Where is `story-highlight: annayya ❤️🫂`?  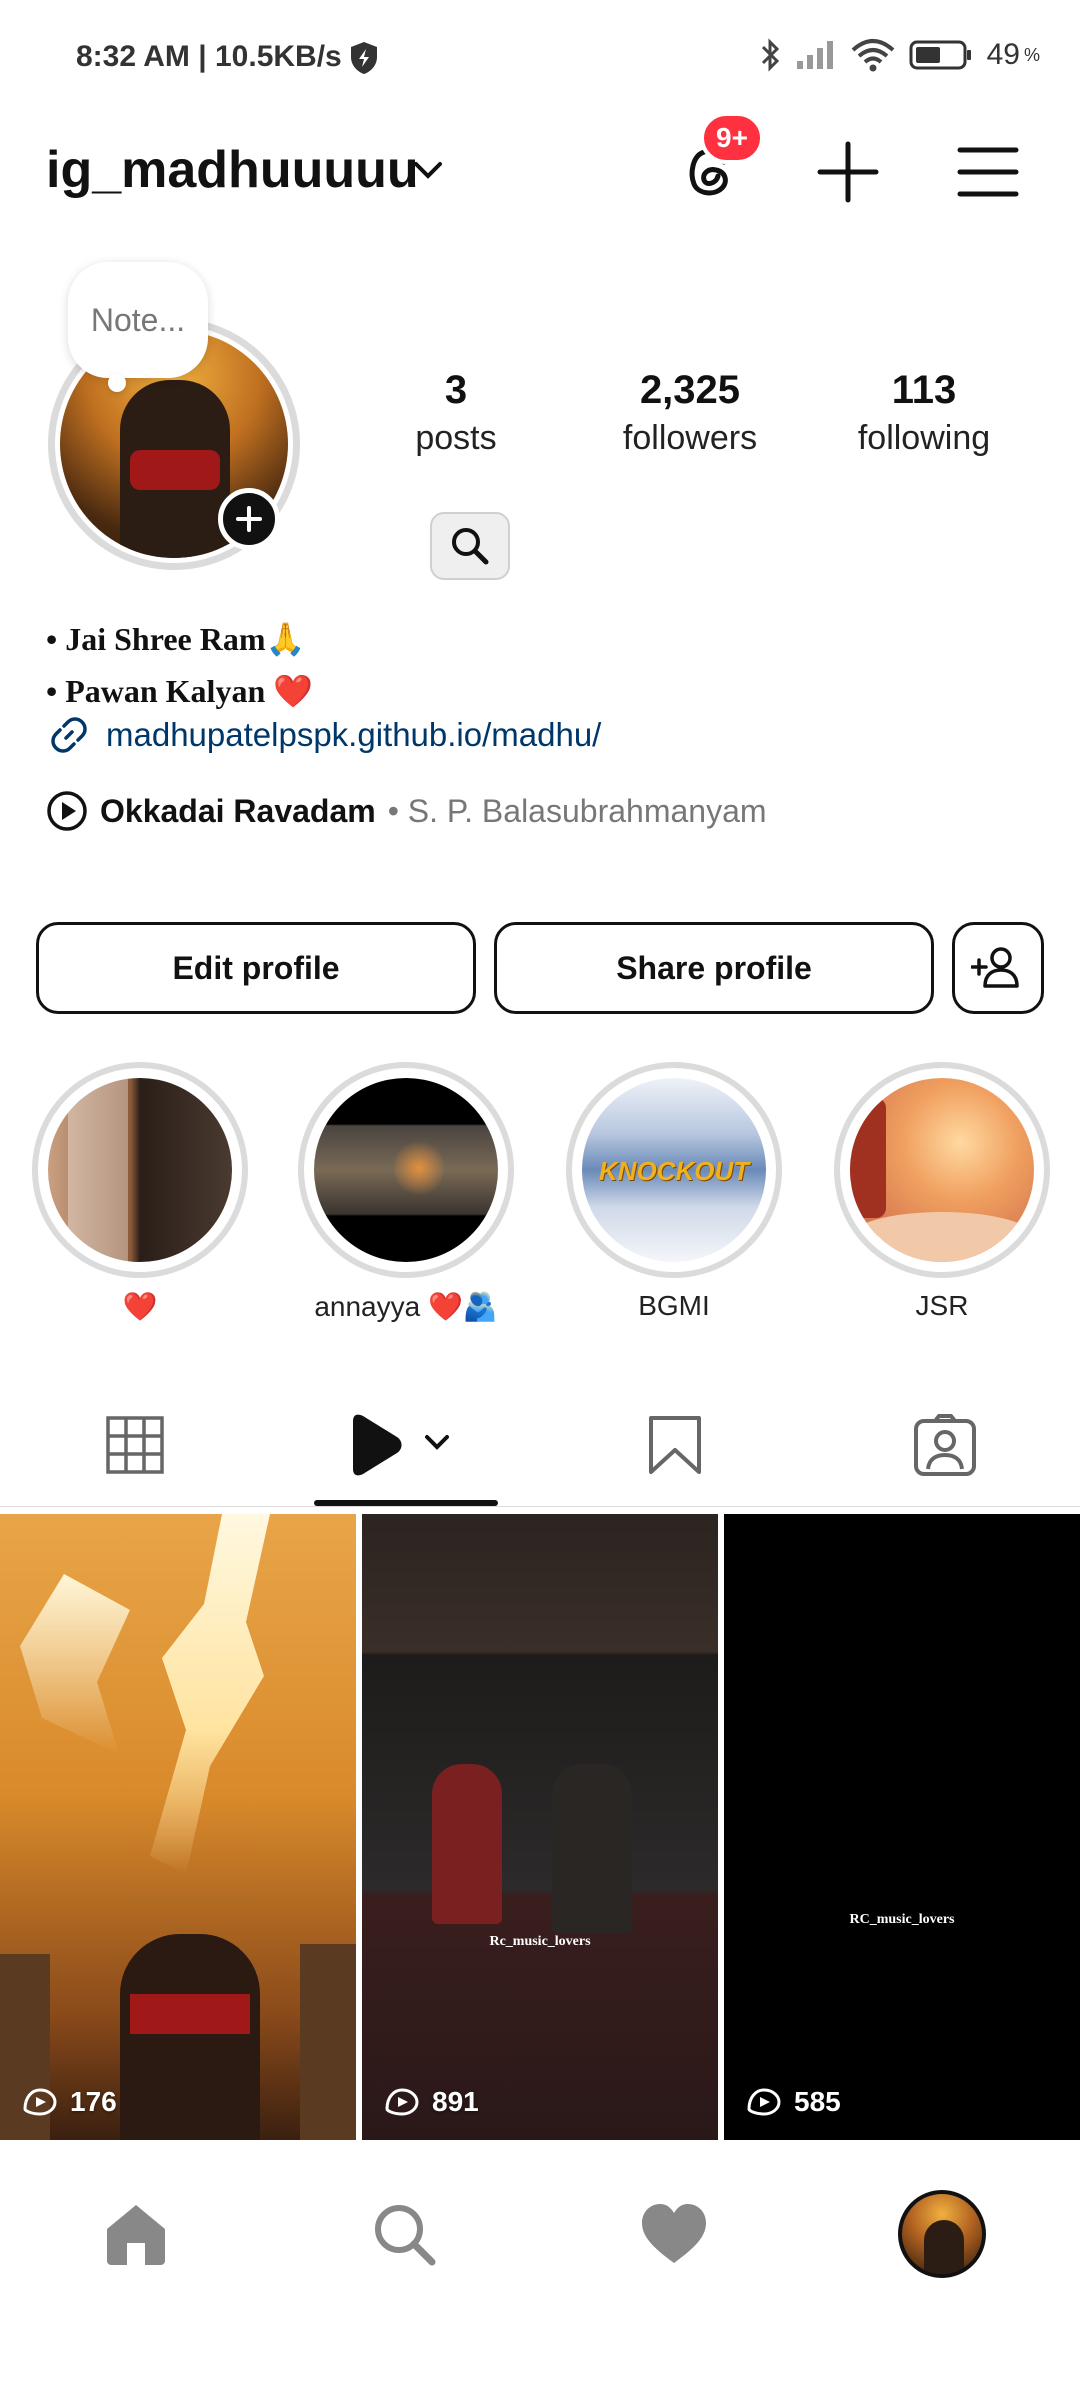
story-highlight: annayya ❤️🫂 is located at coordinates (406, 1192).